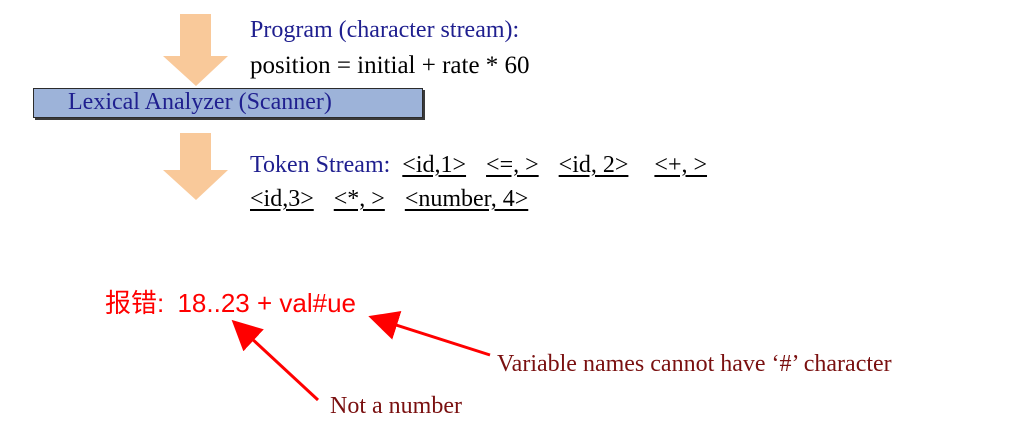 This screenshot has width=1035, height=426. What do you see at coordinates (434, 165) in the screenshot?
I see `token-id-1: <id,1>` at bounding box center [434, 165].